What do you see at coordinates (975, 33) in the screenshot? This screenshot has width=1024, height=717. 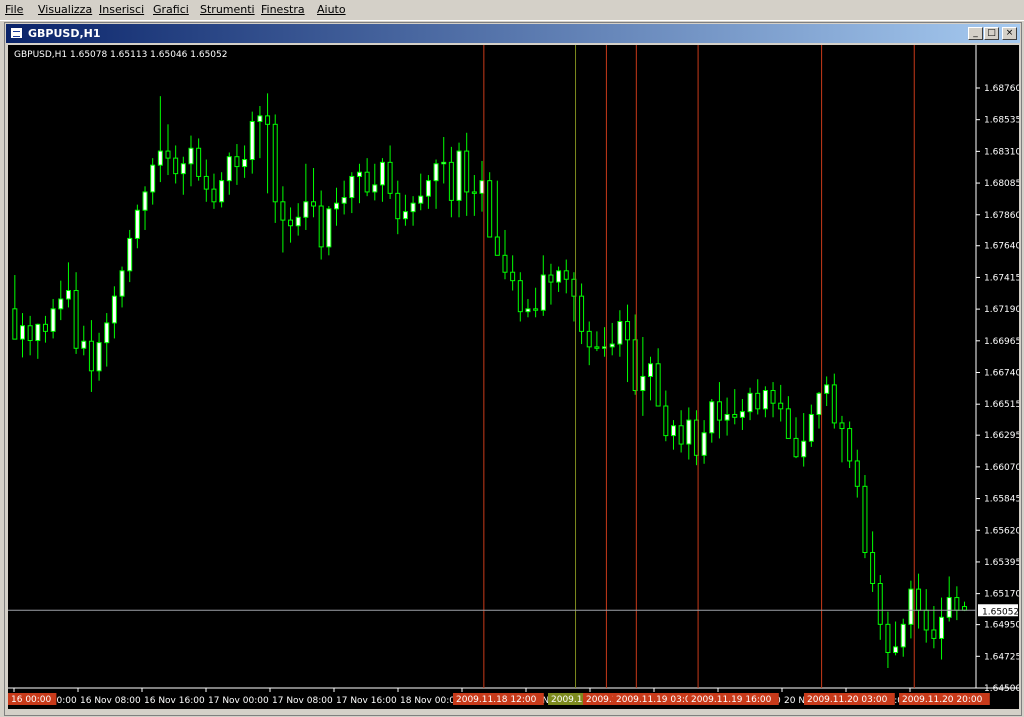 I see `minimize-button: _` at bounding box center [975, 33].